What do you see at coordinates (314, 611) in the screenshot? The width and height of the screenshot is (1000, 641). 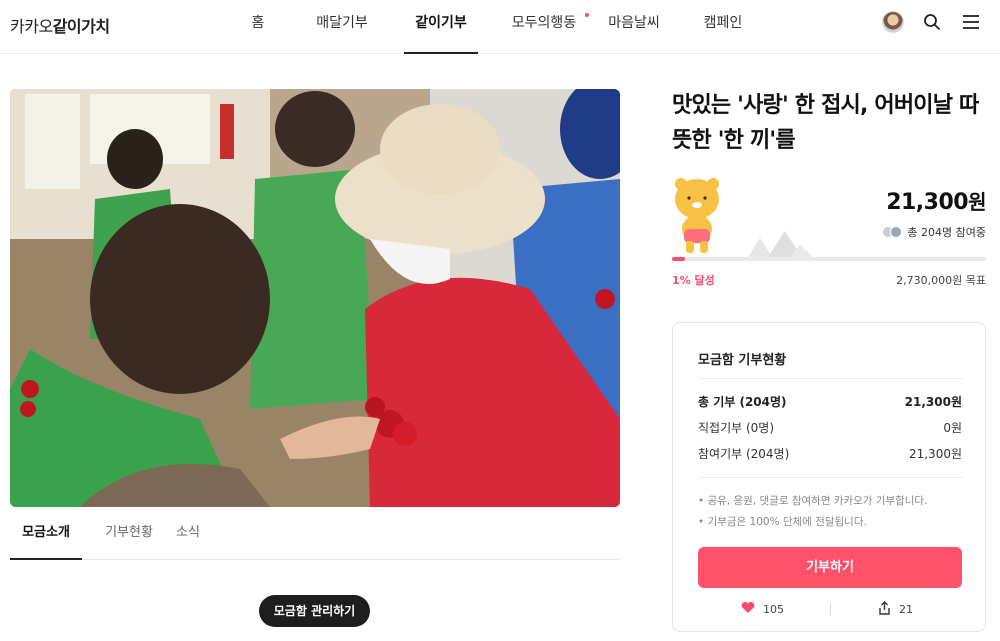 I see `manage-fund-button: 모금함 관리하기` at bounding box center [314, 611].